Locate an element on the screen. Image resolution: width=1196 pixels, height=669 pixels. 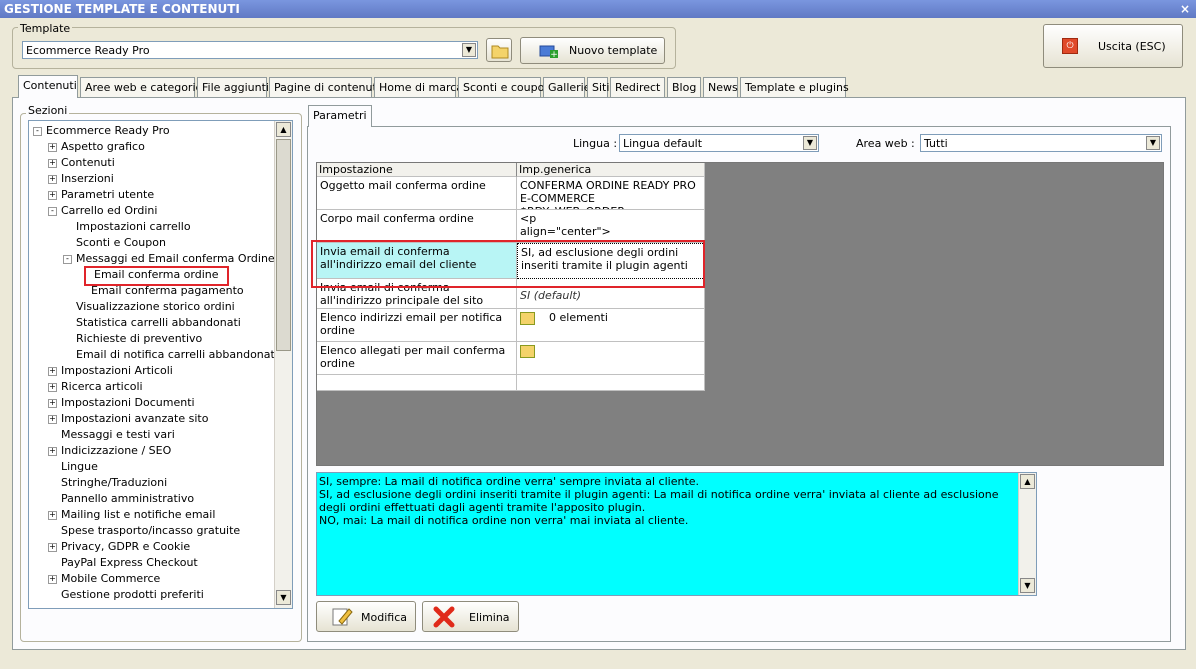
edit-icon is located at coordinates (342, 617).